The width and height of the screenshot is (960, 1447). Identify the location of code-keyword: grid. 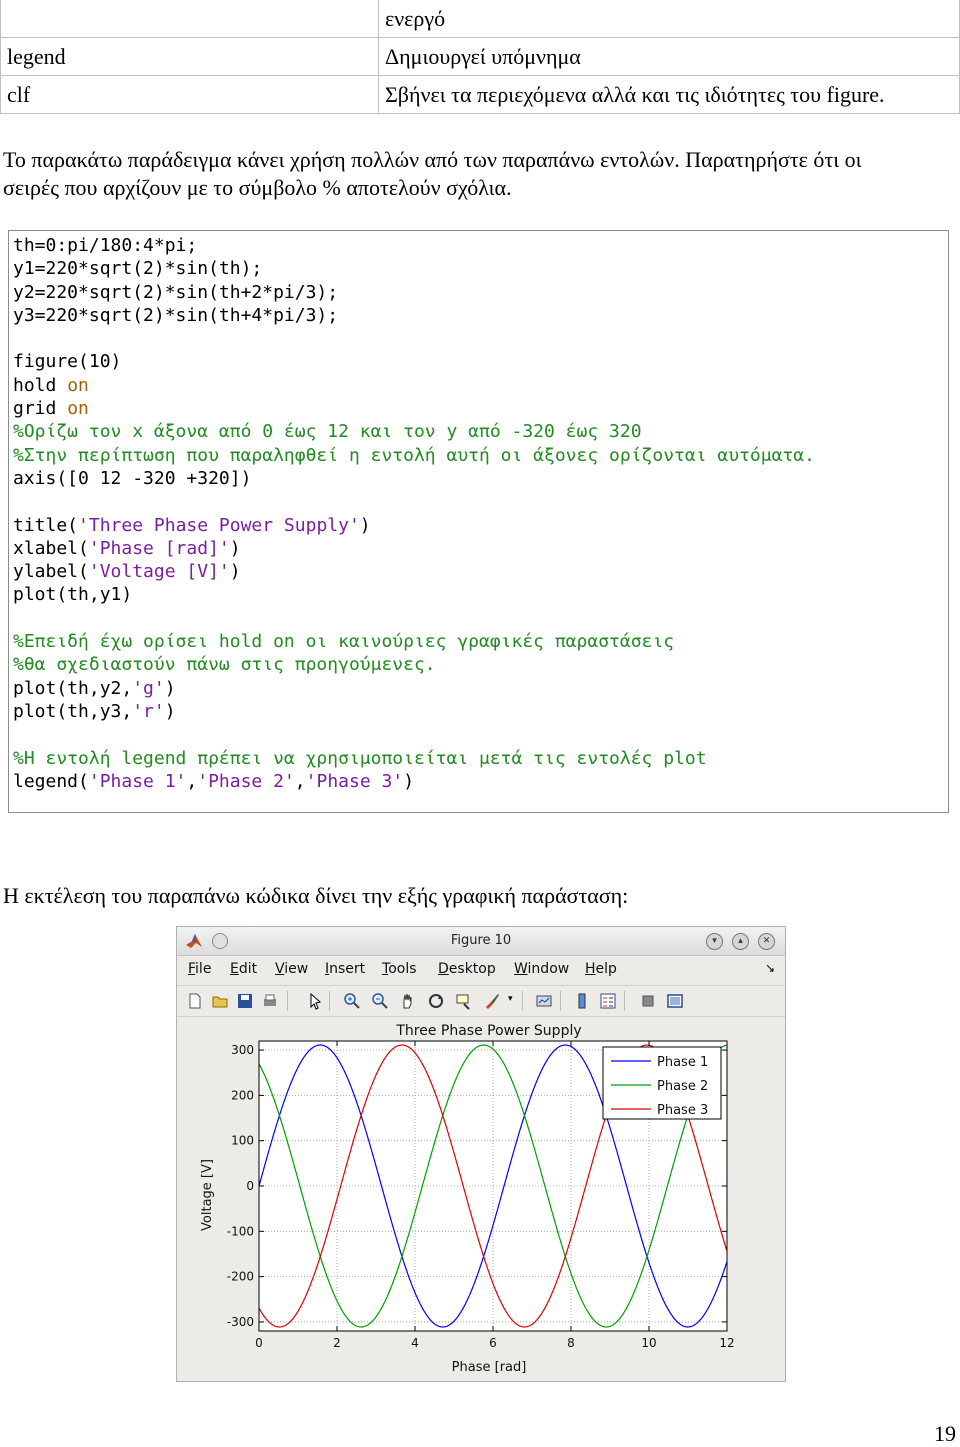
(40, 409).